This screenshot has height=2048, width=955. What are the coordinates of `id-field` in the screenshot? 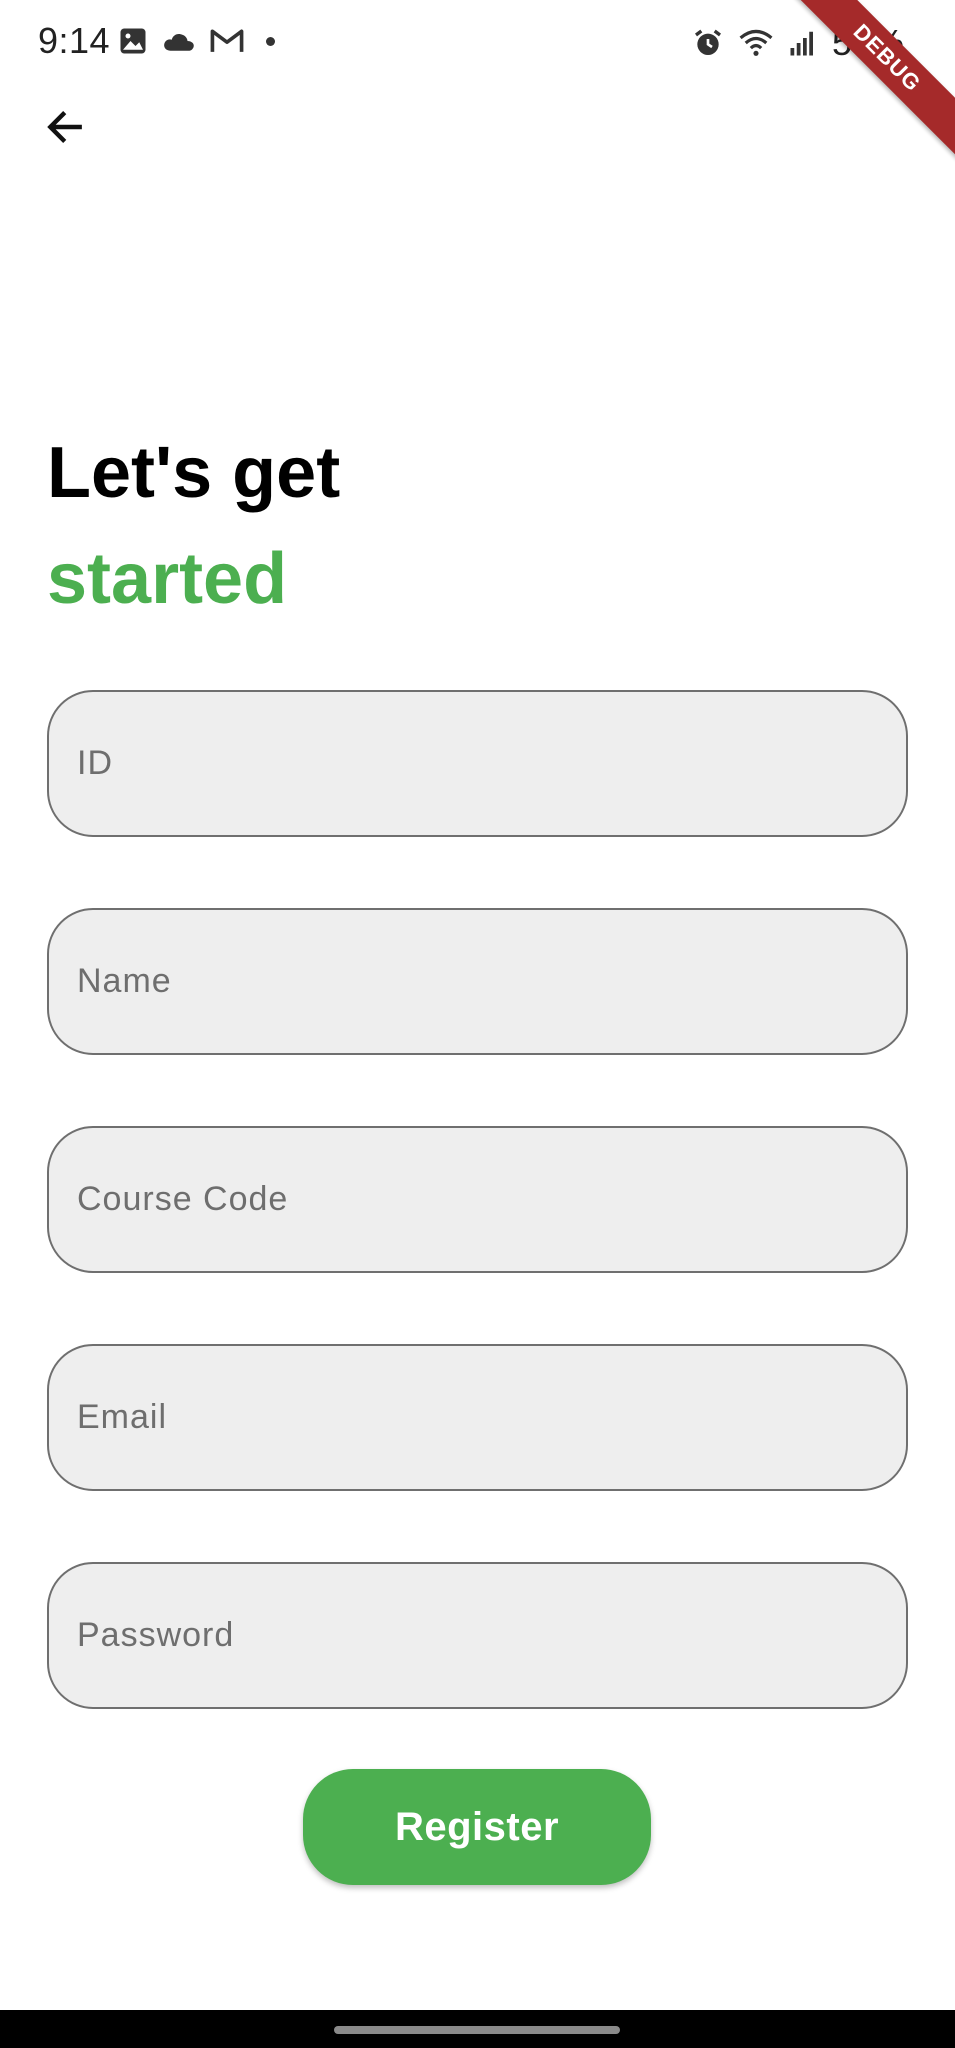 It's located at (477, 763).